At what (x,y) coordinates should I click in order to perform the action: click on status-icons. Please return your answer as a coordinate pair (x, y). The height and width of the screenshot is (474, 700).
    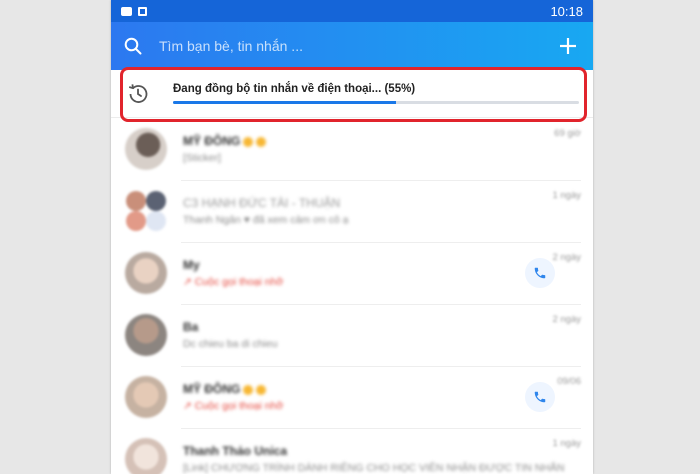
    Looking at the image, I should click on (134, 11).